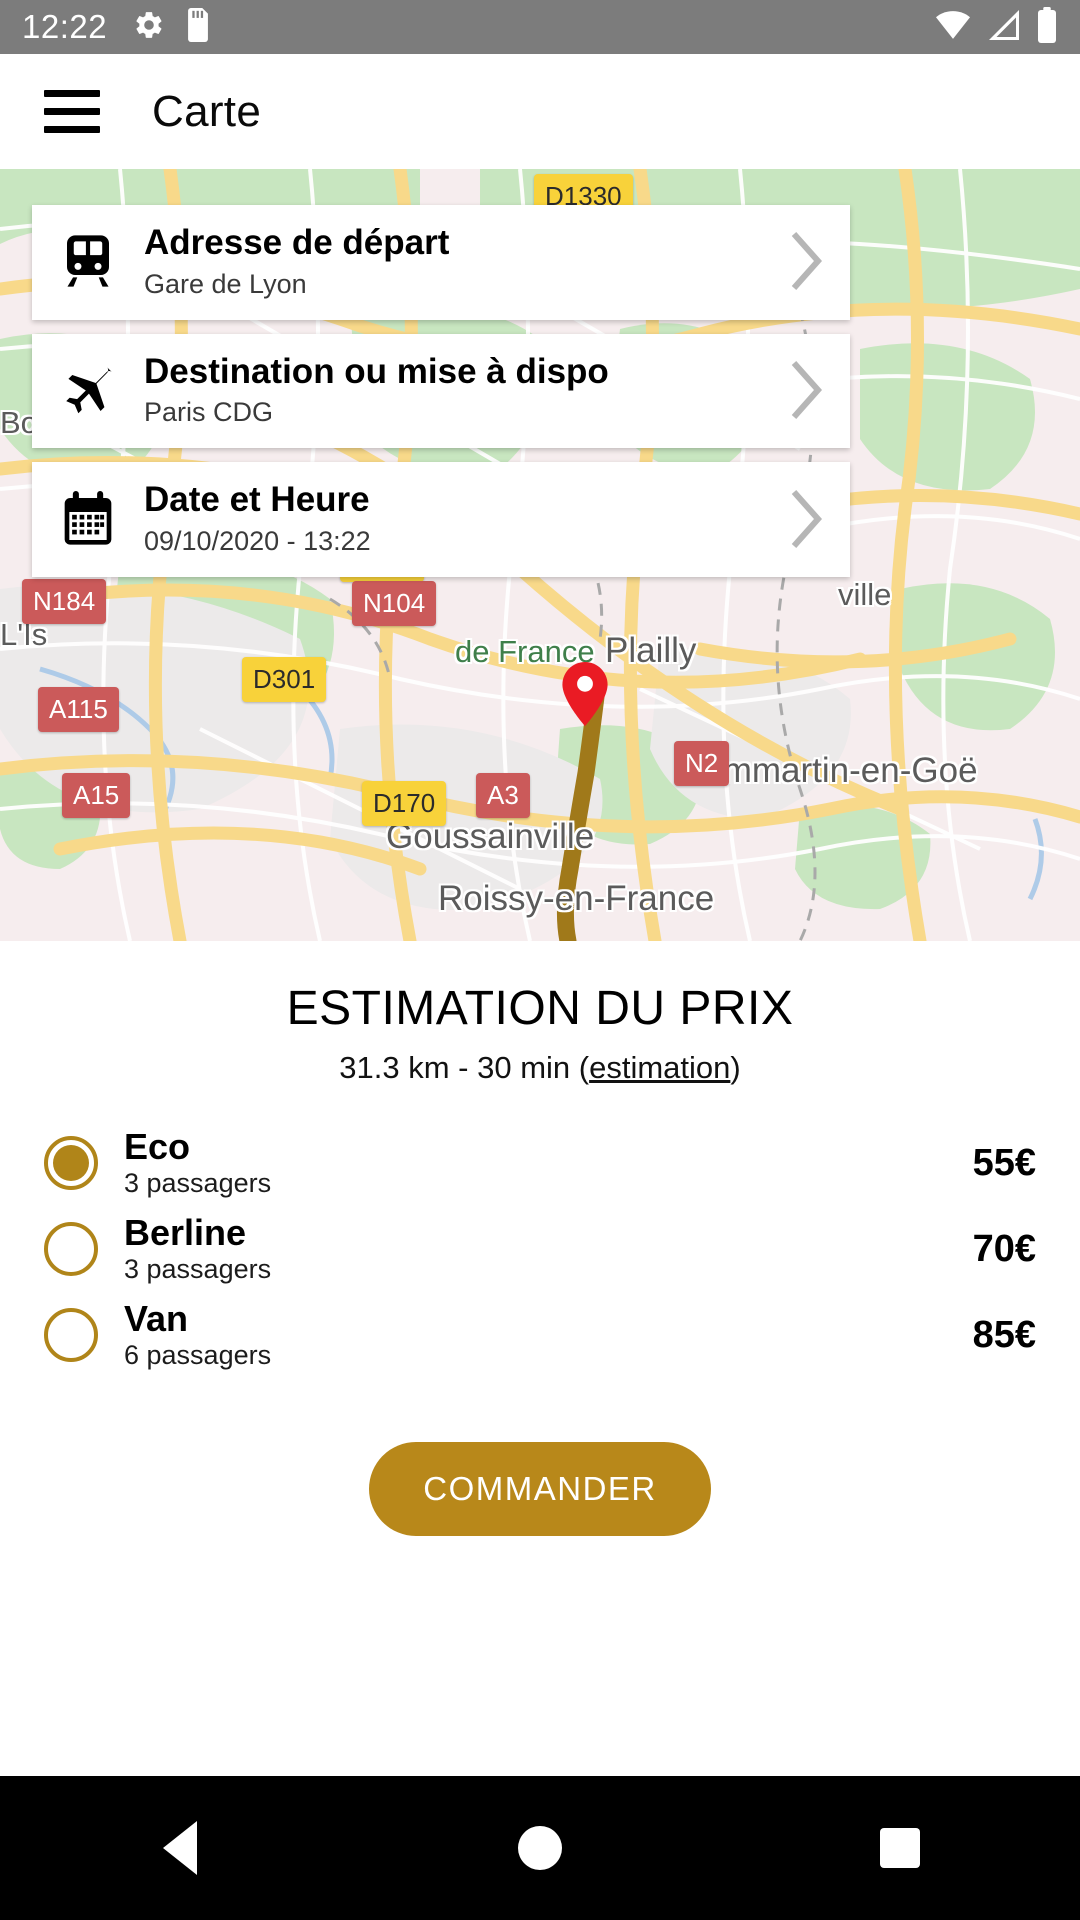  Describe the element at coordinates (71, 1335) in the screenshot. I see `radio-van` at that location.